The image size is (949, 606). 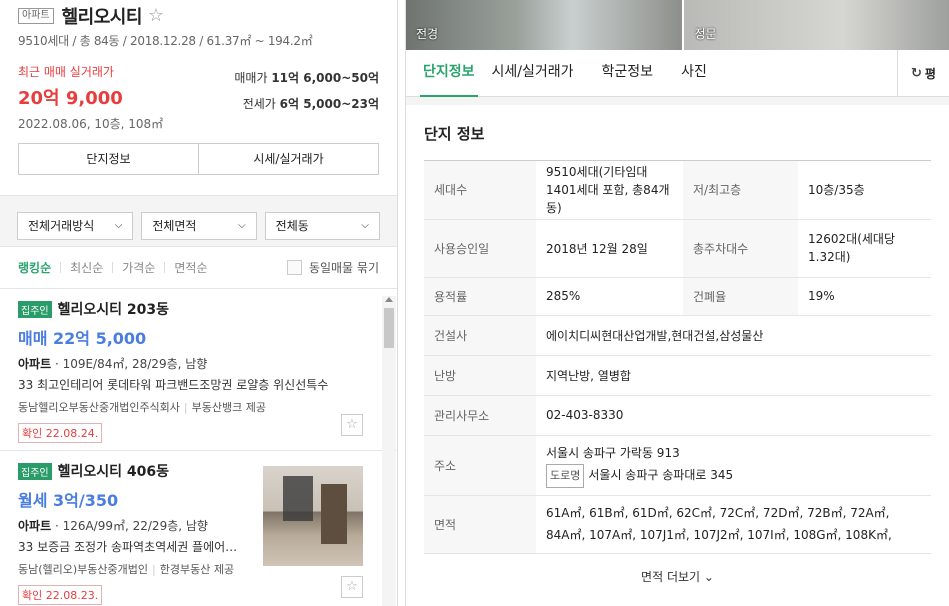 I want to click on sale-label: 매매가, so click(x=251, y=78).